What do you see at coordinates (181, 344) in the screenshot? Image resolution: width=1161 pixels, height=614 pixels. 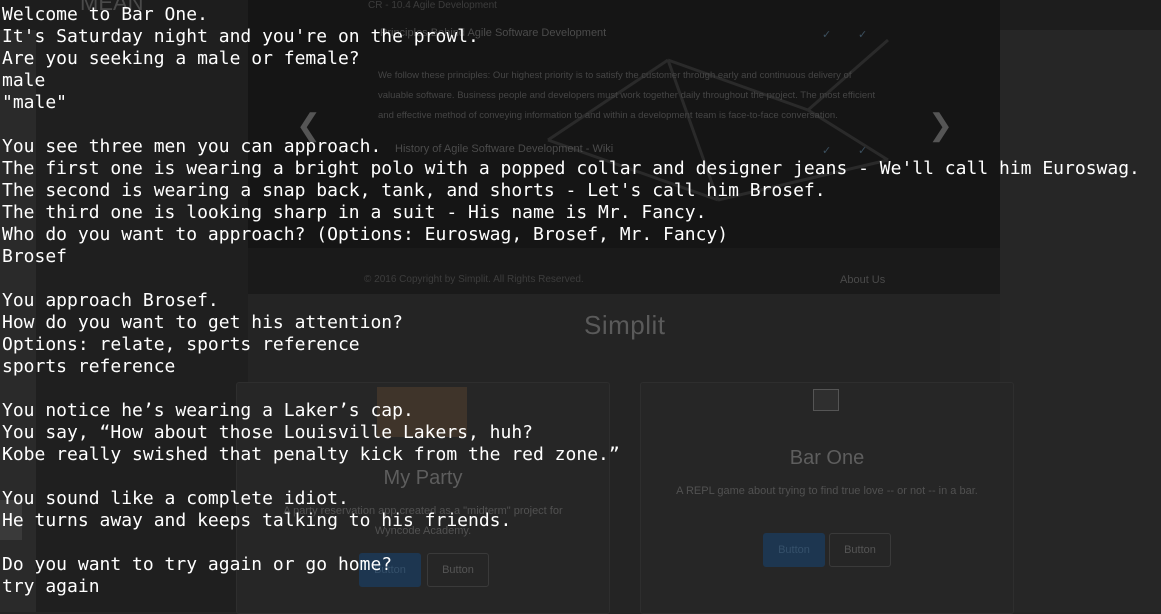 I see `terminal-line: Options: relate, sports reference` at bounding box center [181, 344].